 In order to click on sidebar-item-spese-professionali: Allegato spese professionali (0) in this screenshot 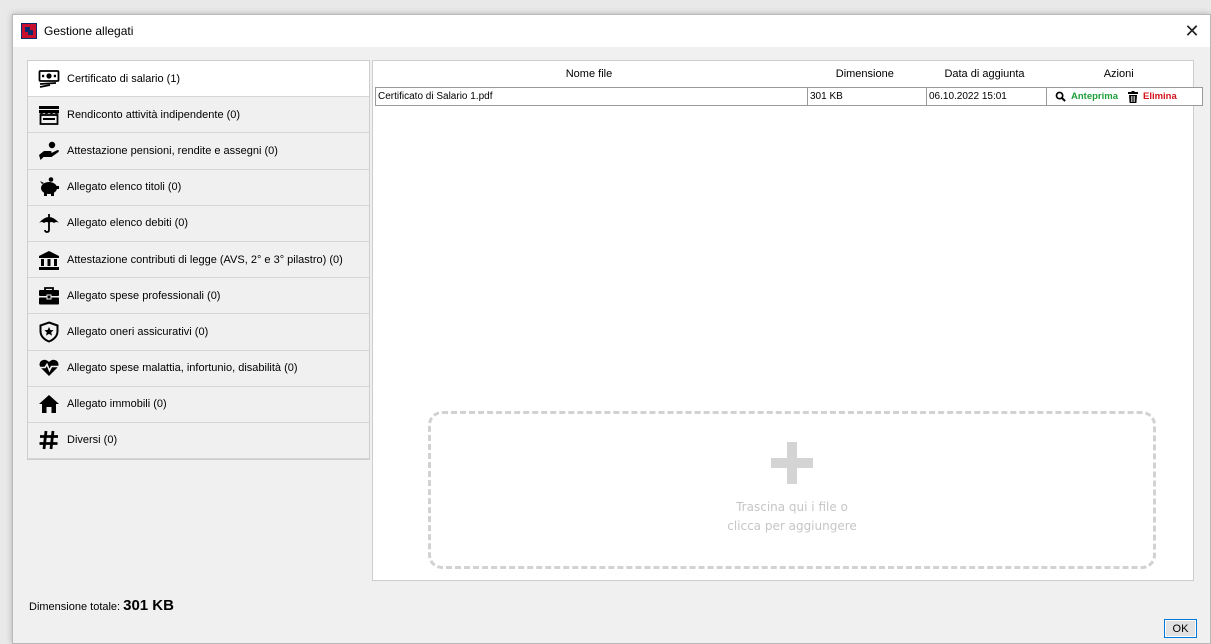, I will do `click(198, 296)`.